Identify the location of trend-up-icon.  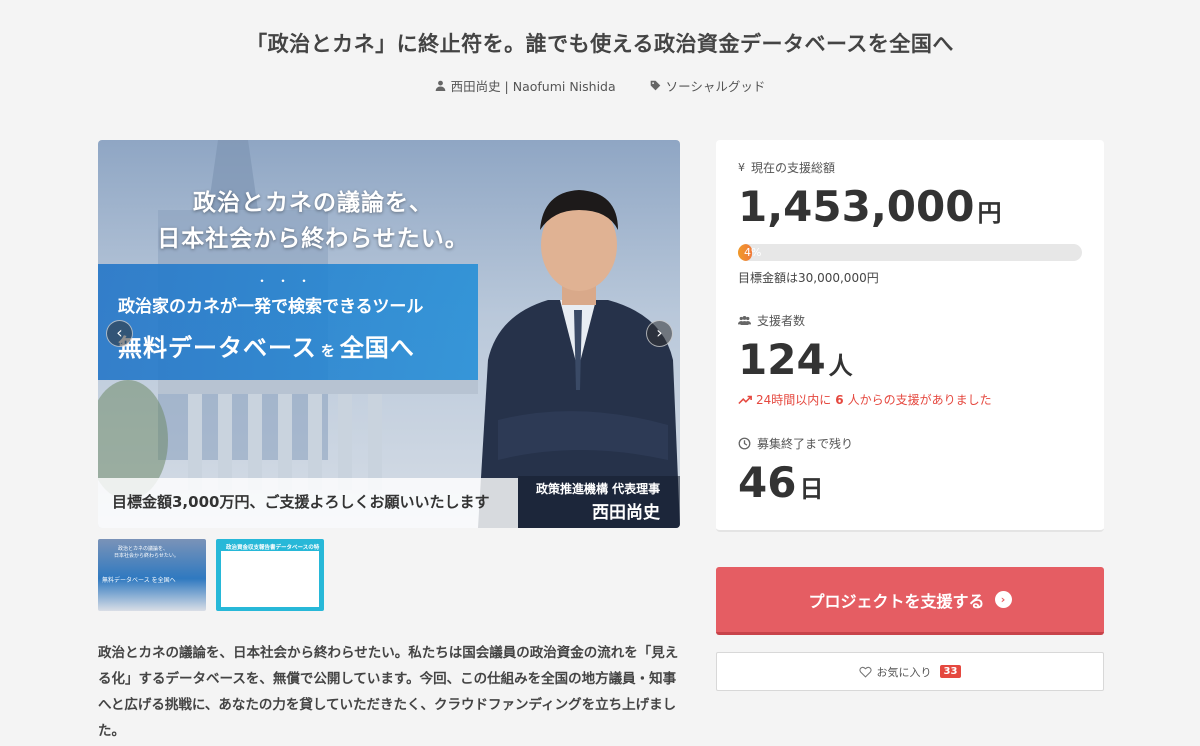
(745, 399).